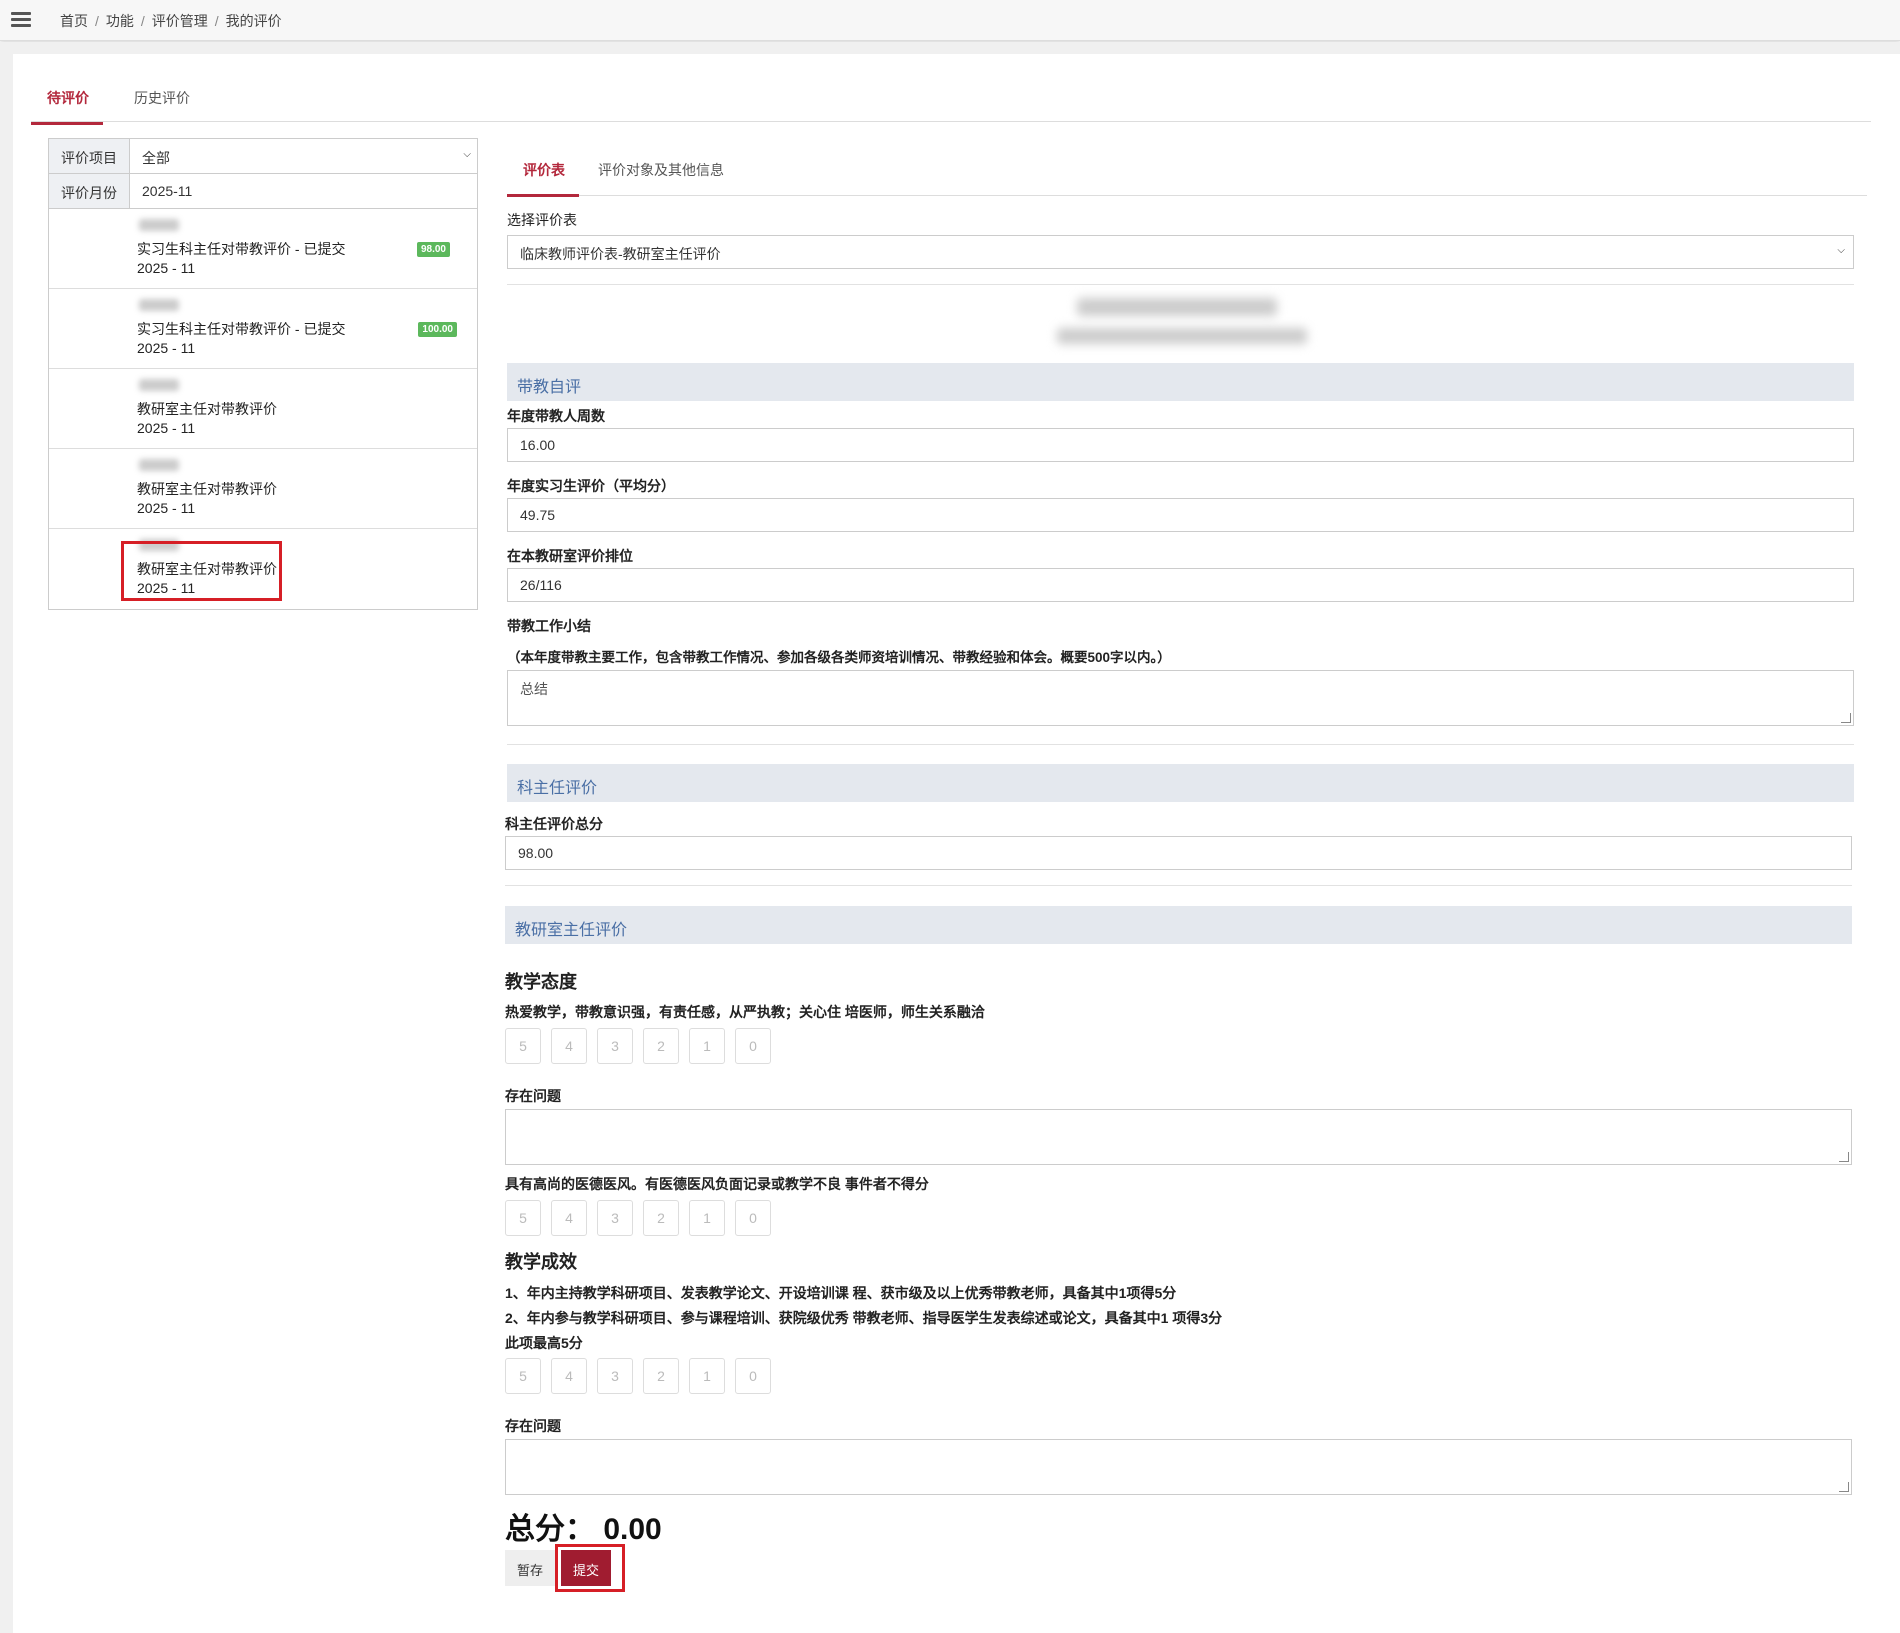 The image size is (1900, 1633). What do you see at coordinates (201, 571) in the screenshot?
I see `highlight-frame` at bounding box center [201, 571].